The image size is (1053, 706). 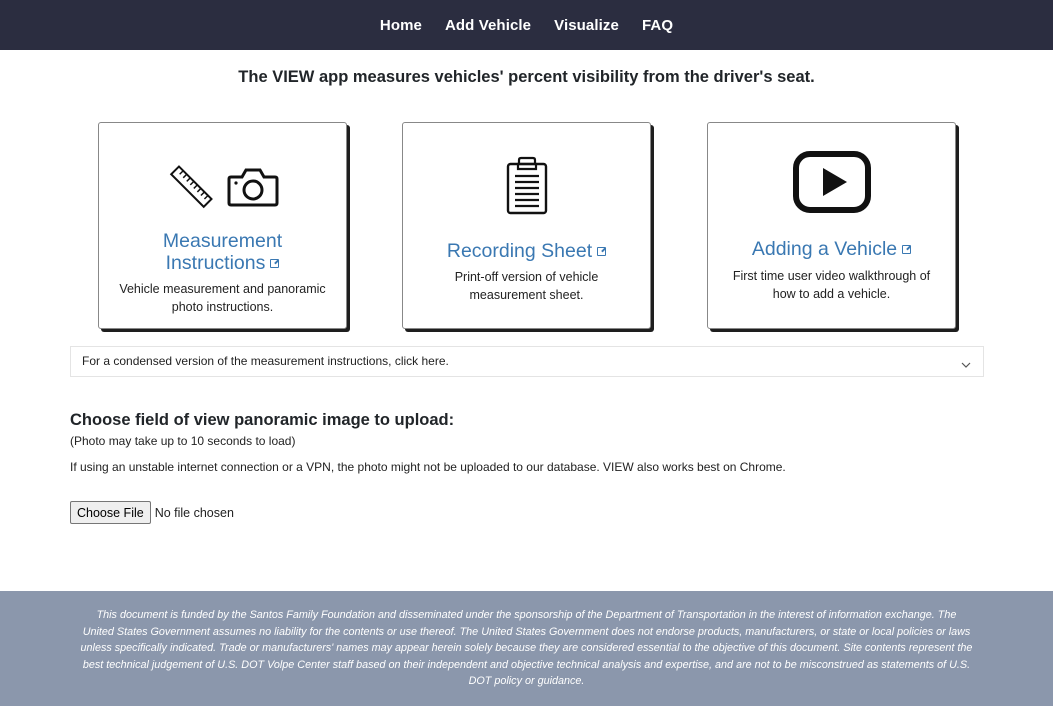 I want to click on card-title: Recording Sheet, so click(x=526, y=251).